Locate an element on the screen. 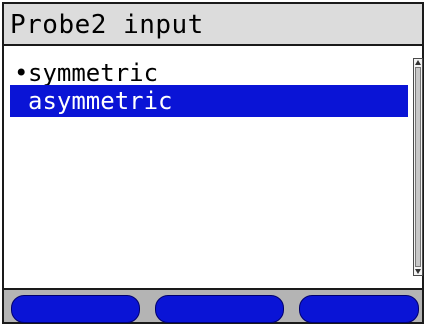  title-bar: Probe2 input is located at coordinates (213, 24).